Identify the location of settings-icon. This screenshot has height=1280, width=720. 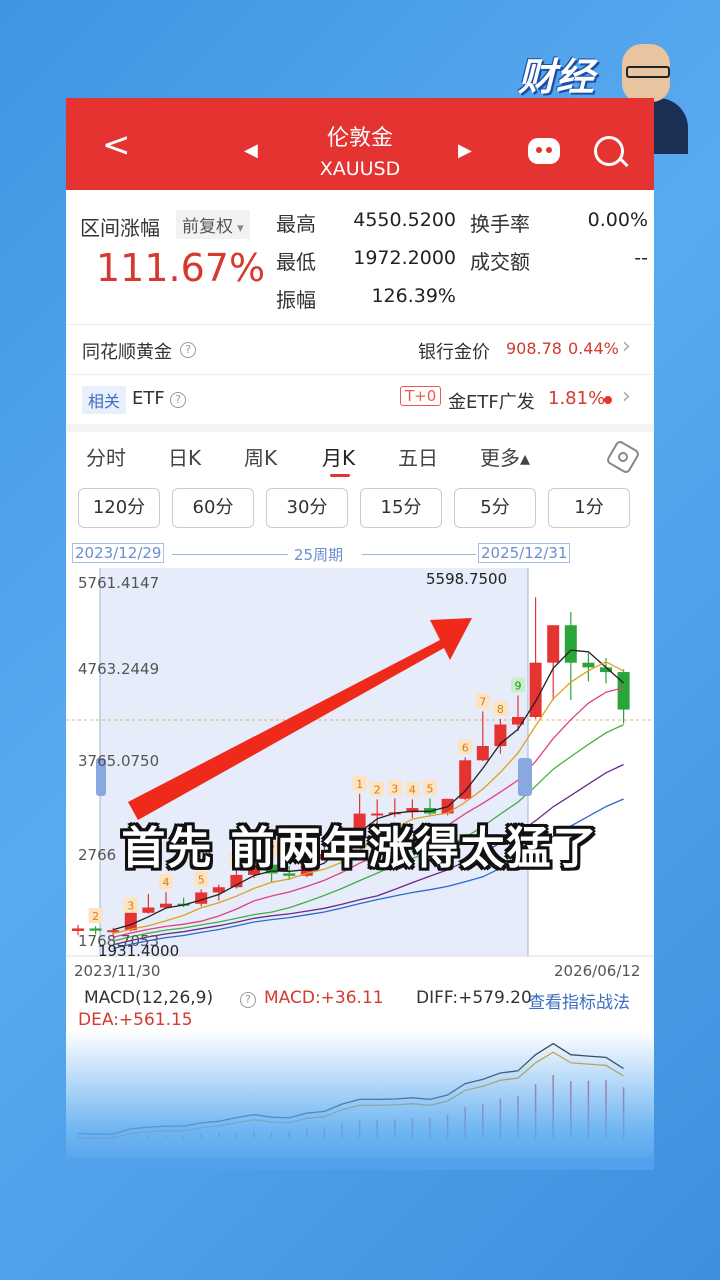
(623, 457).